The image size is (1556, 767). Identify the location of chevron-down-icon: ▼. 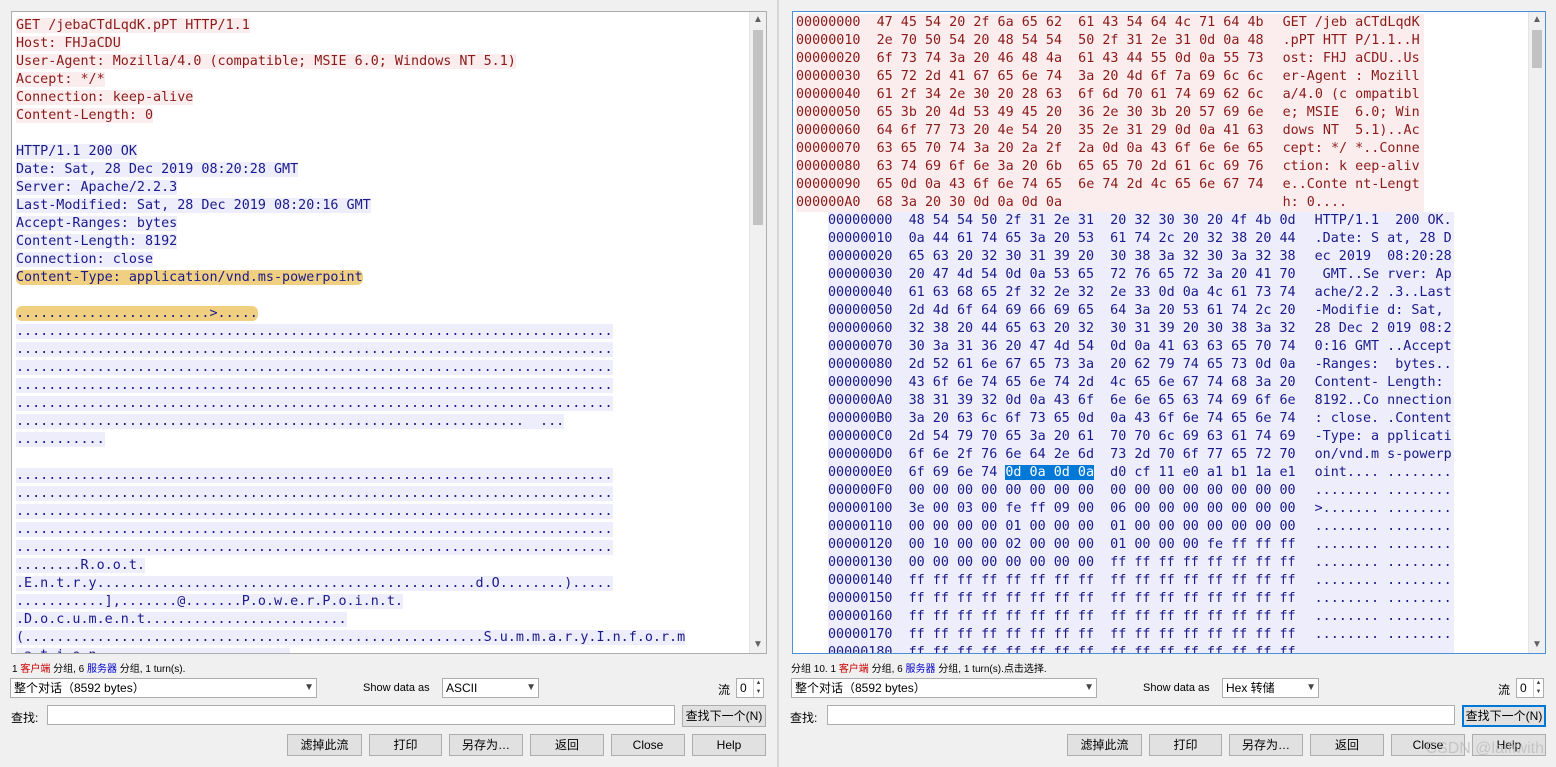
(309, 687).